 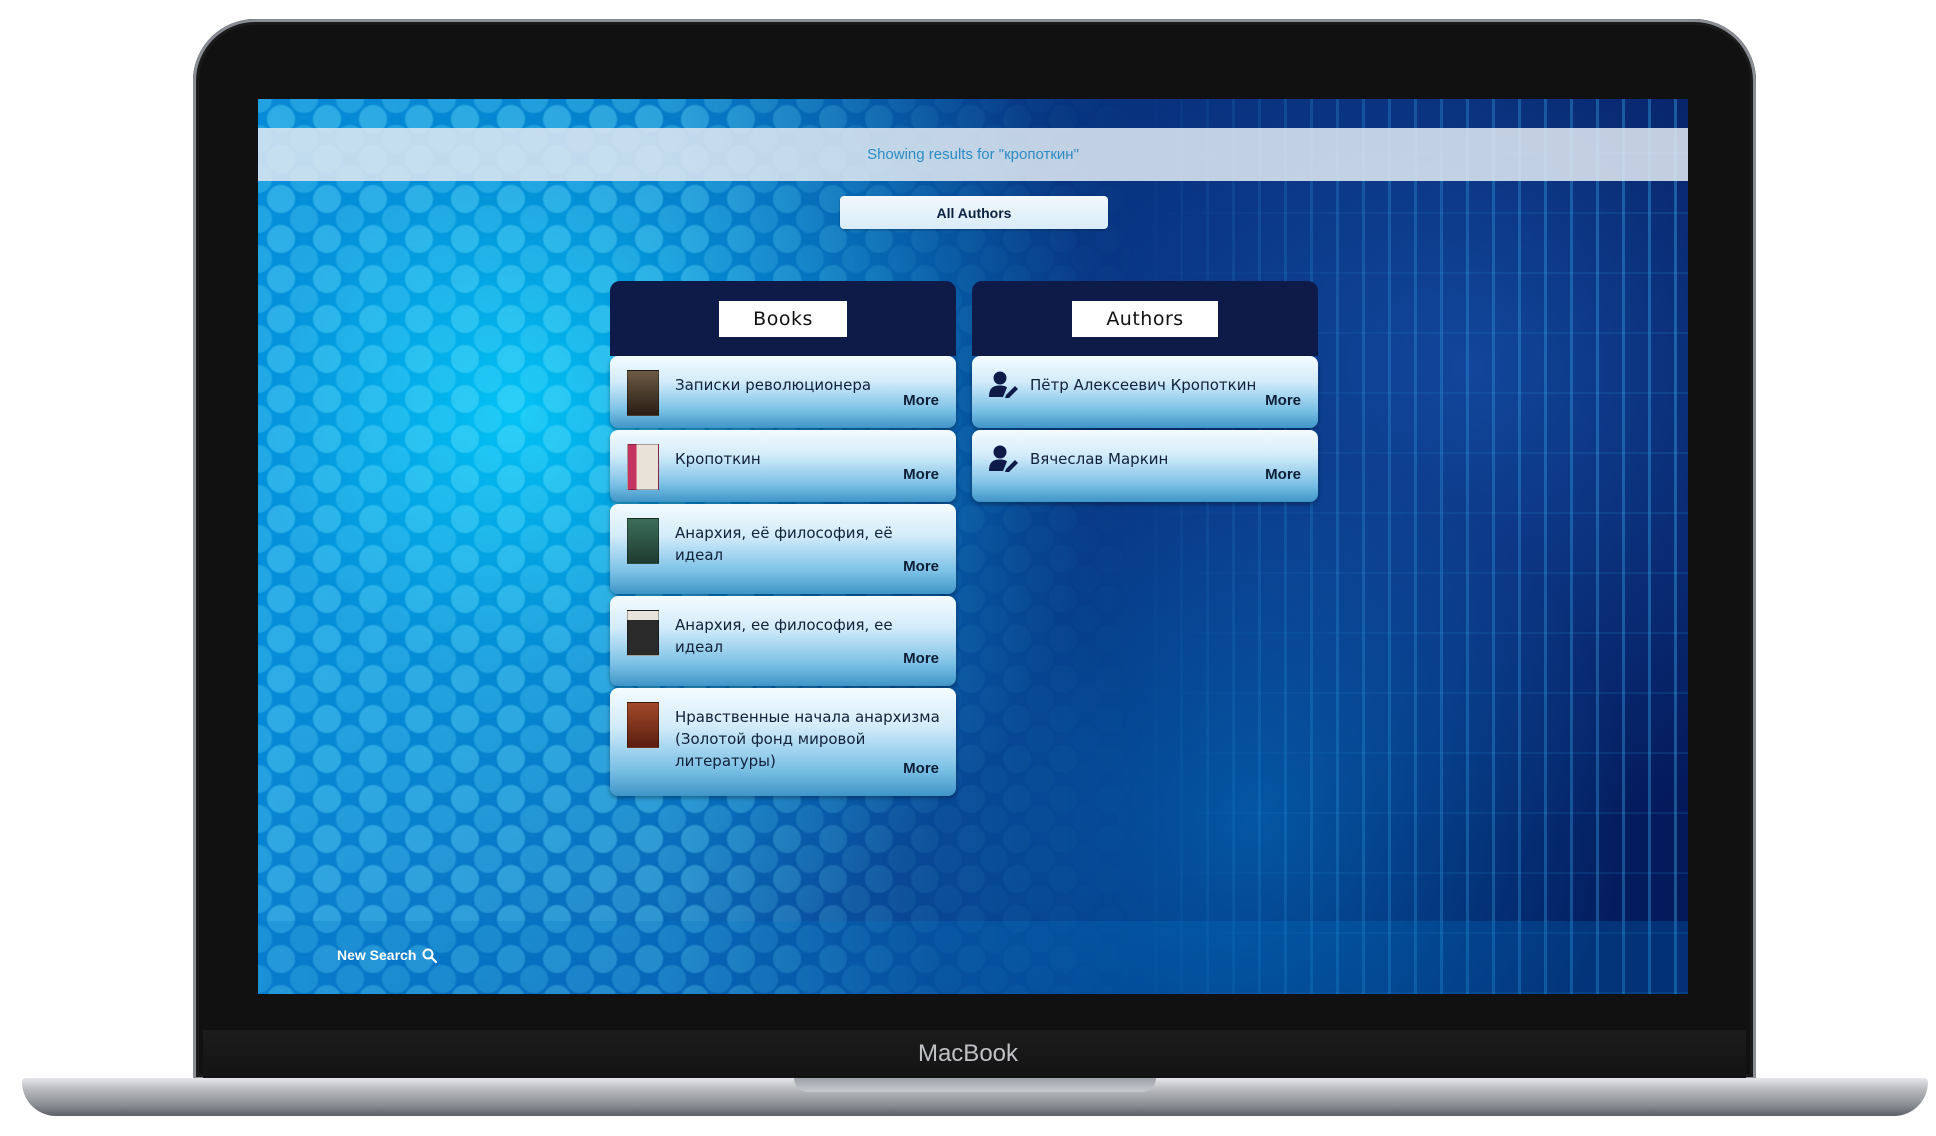 I want to click on book-card: Анархия, её философия, её идеал More, so click(x=783, y=549).